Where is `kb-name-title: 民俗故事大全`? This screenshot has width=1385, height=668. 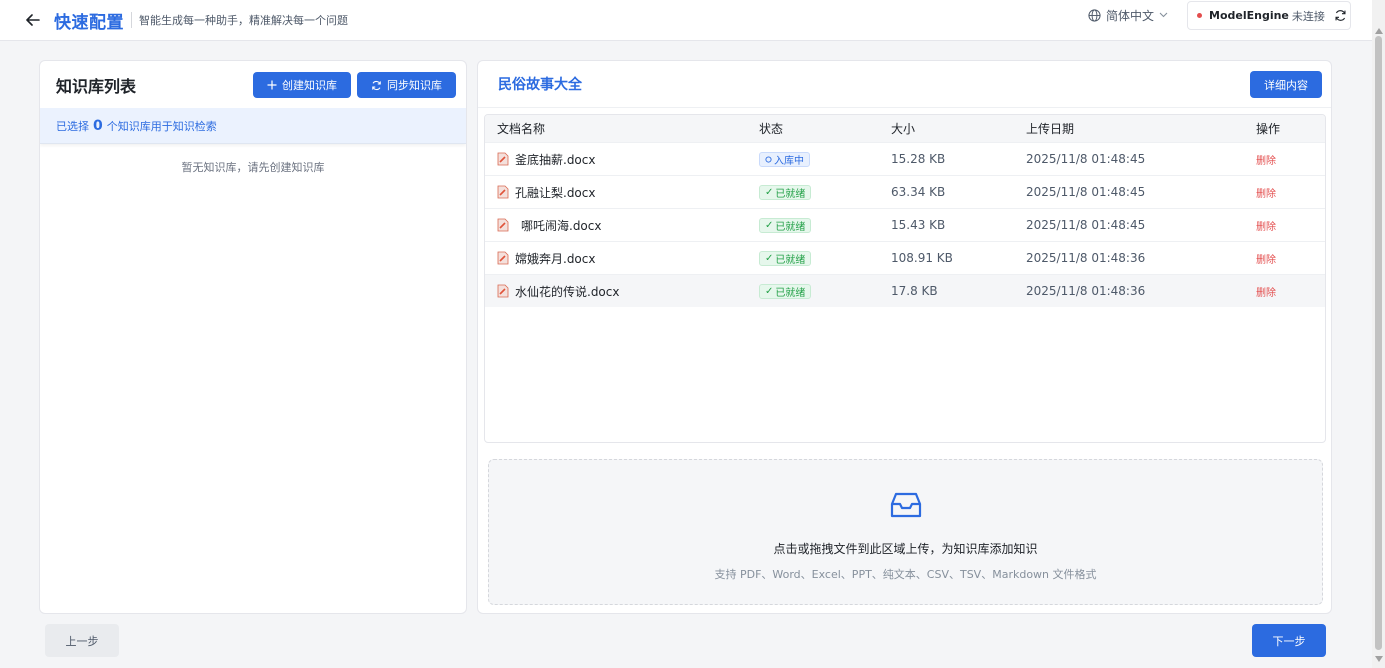
kb-name-title: 民俗故事大全 is located at coordinates (540, 85).